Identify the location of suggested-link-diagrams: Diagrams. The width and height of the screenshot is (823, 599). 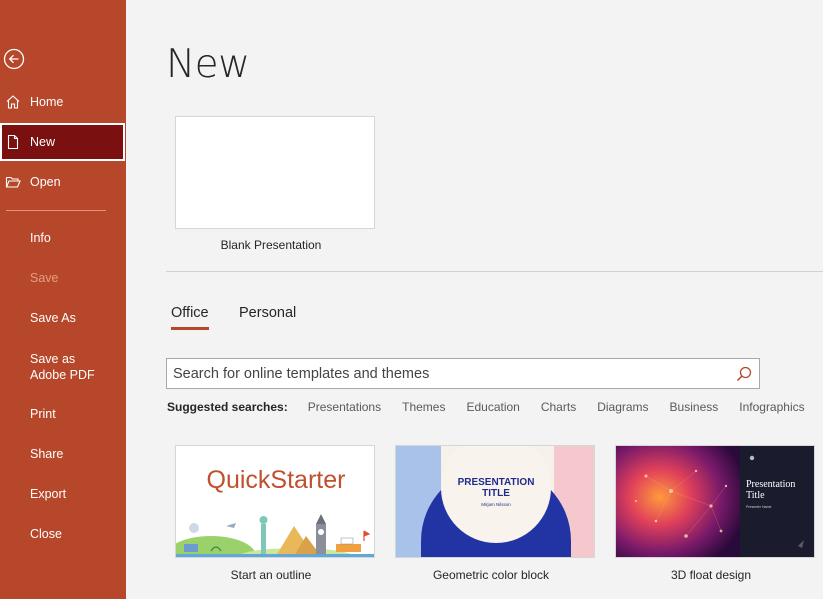
(622, 407).